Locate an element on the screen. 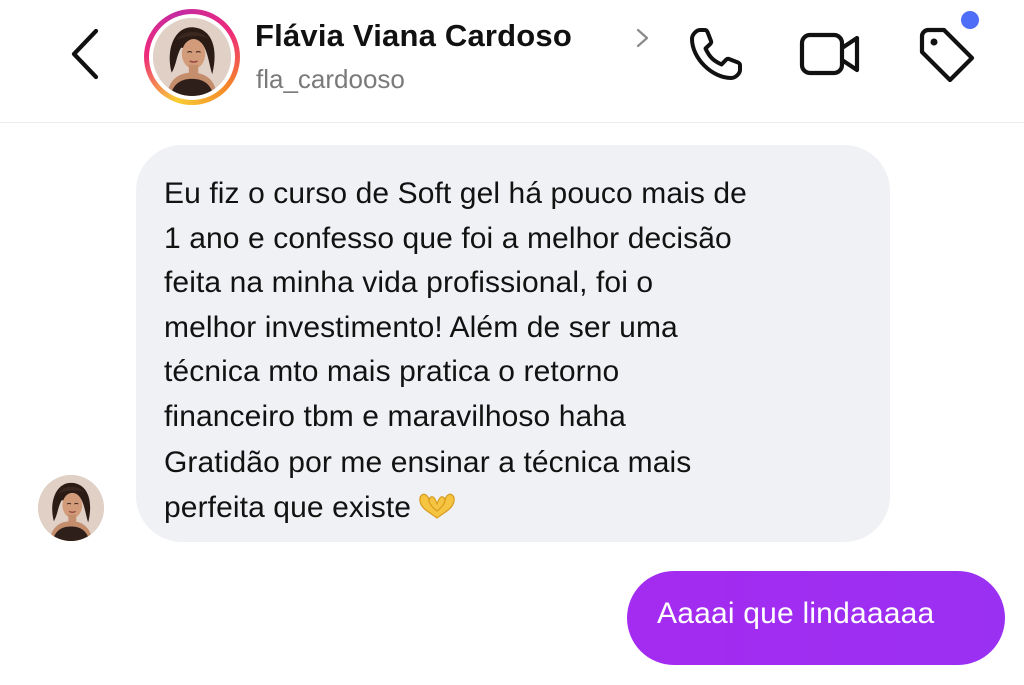 Image resolution: width=1024 pixels, height=685 pixels. chevron-left-icon is located at coordinates (85, 54).